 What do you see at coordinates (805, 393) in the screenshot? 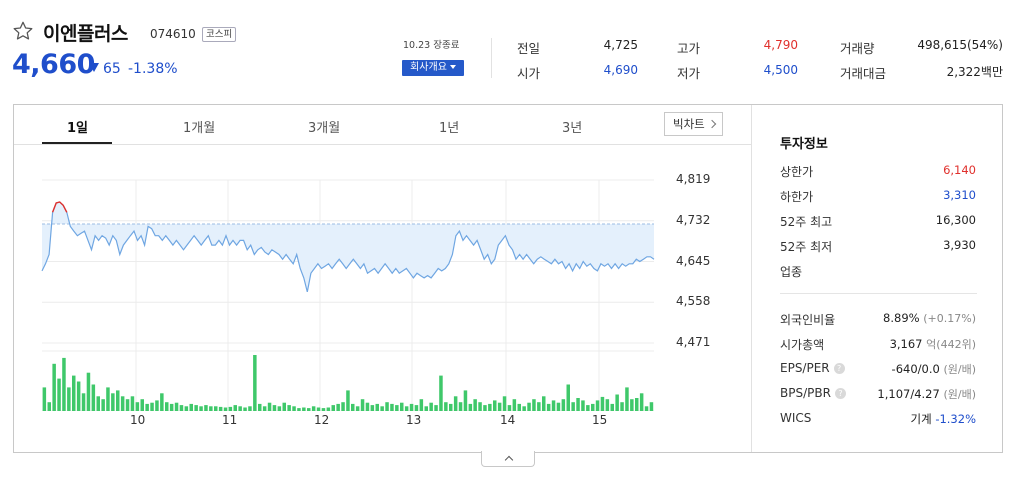
I see `bps-pbr-text: BPS/PBR` at bounding box center [805, 393].